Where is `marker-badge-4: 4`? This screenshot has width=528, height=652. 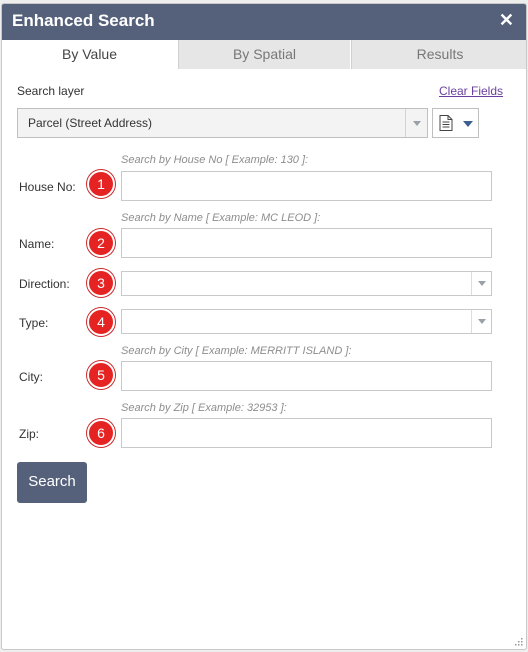 marker-badge-4: 4 is located at coordinates (101, 322).